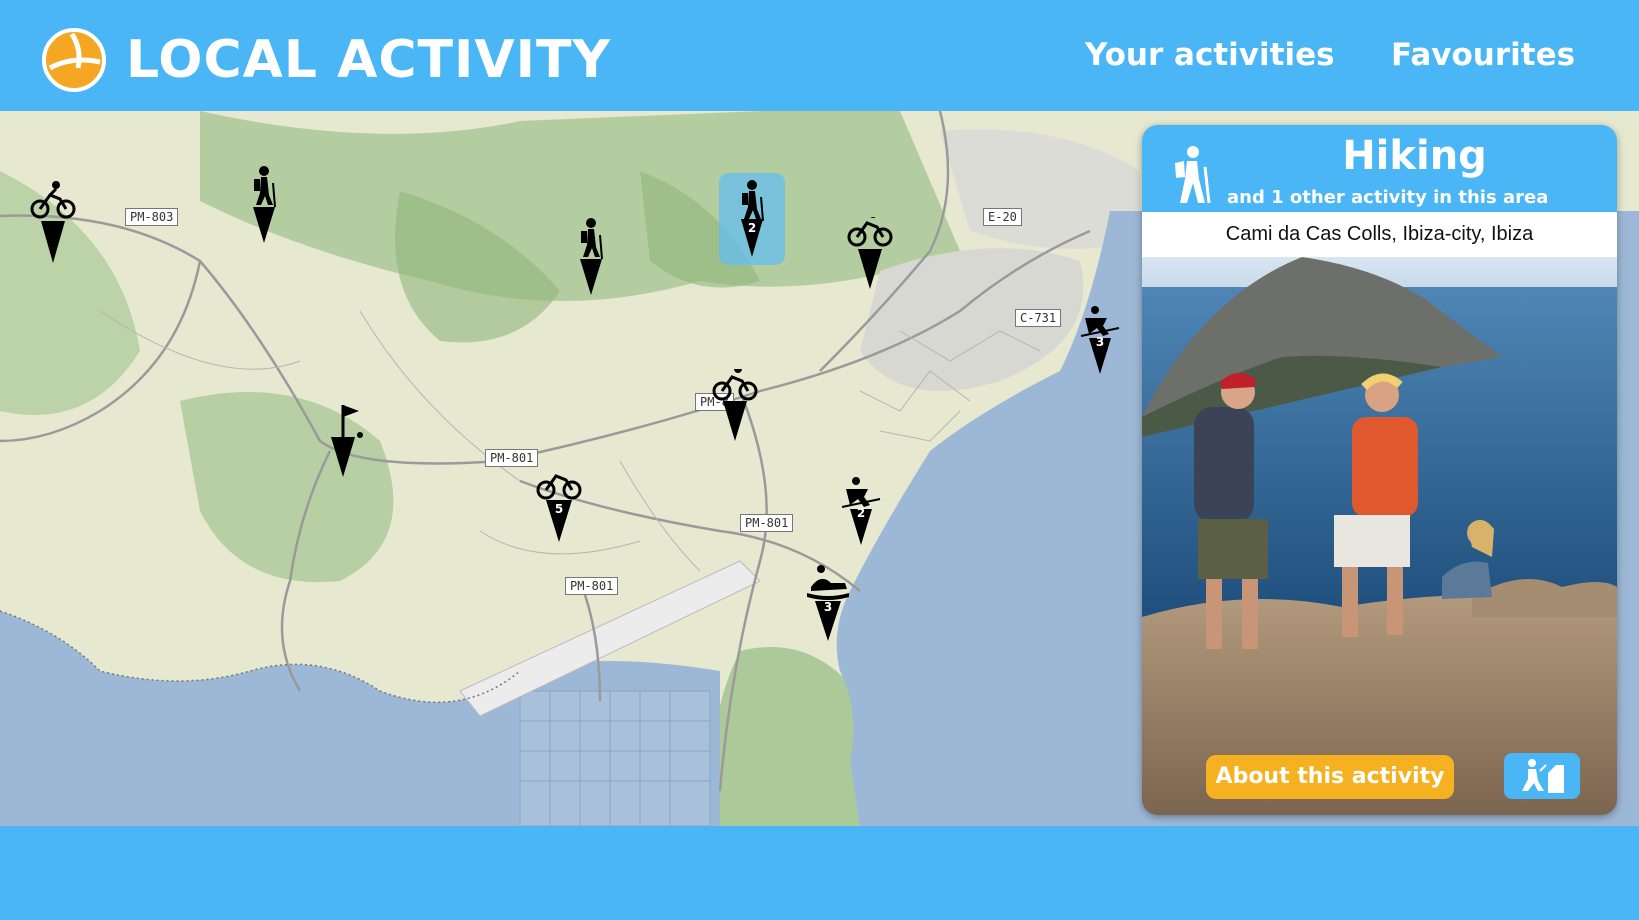  What do you see at coordinates (559, 509) in the screenshot?
I see `marker-count: 5` at bounding box center [559, 509].